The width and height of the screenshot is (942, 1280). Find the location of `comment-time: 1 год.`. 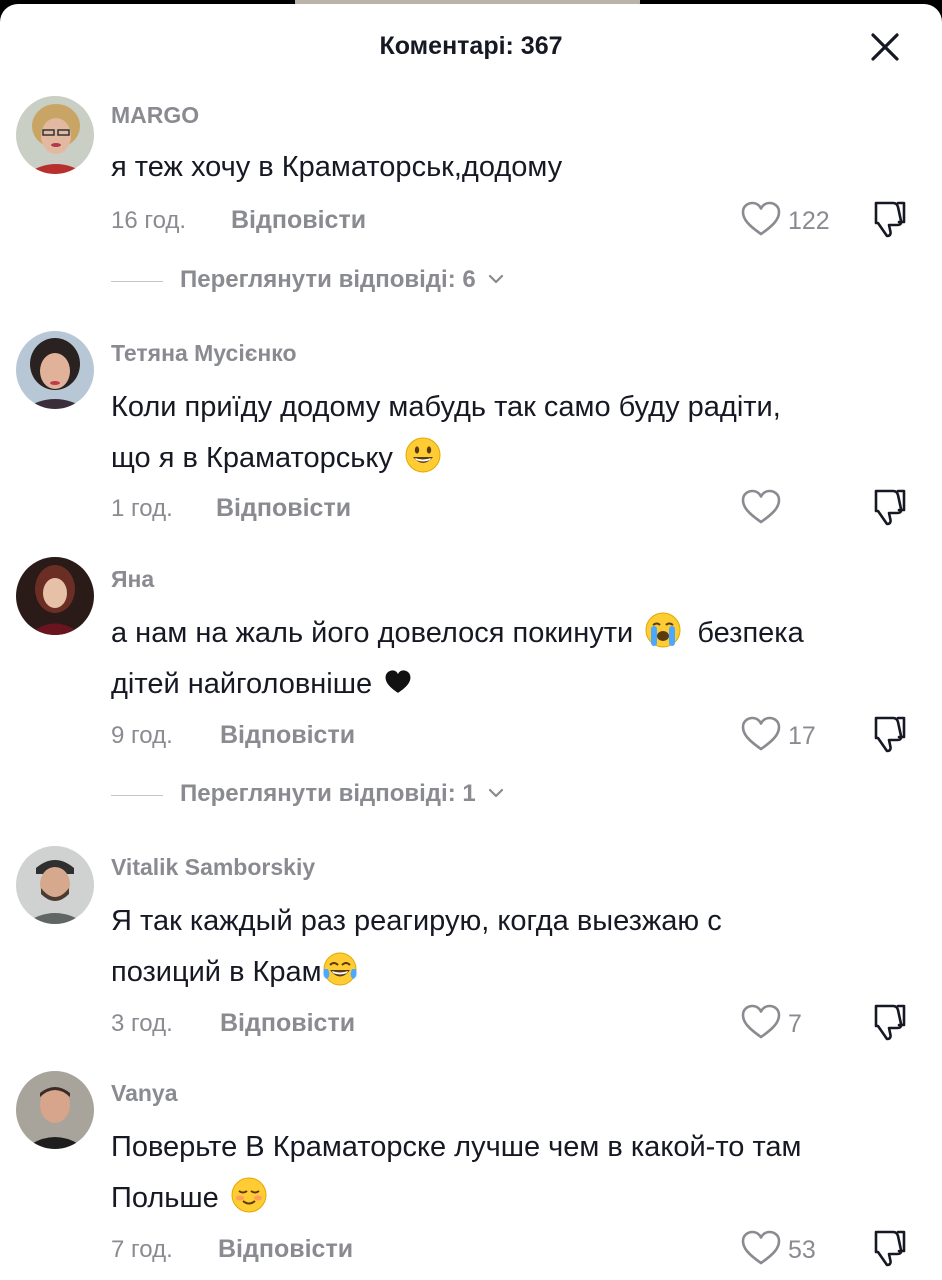

comment-time: 1 год. is located at coordinates (142, 508).